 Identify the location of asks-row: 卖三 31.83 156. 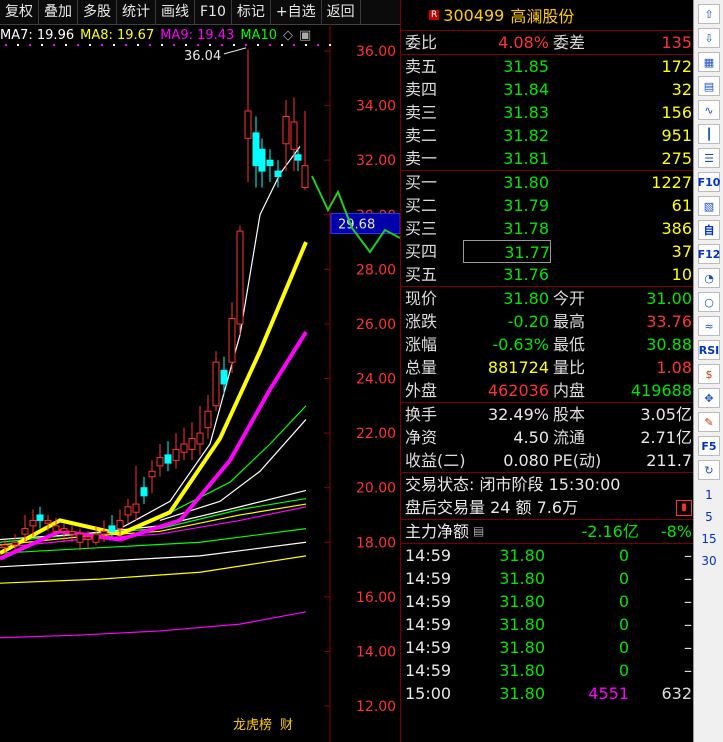
(547, 112).